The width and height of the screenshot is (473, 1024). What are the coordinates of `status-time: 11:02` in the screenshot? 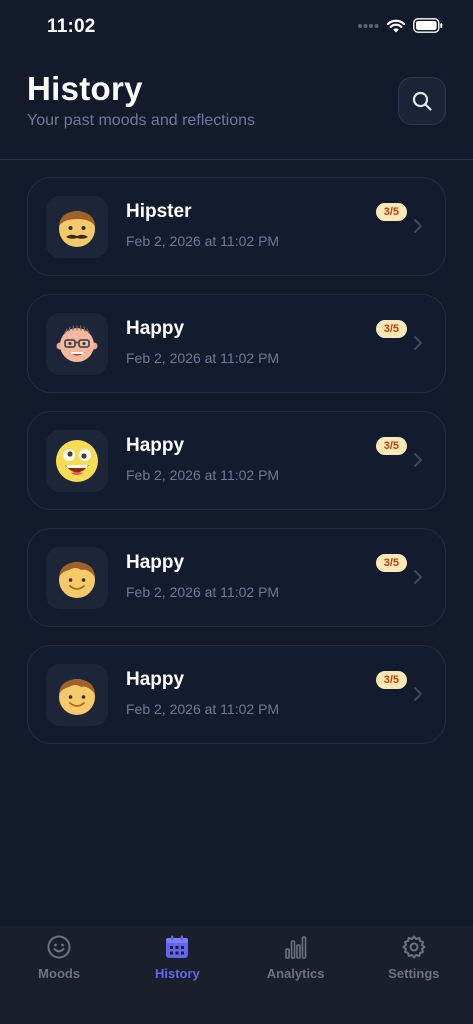 It's located at (71, 26).